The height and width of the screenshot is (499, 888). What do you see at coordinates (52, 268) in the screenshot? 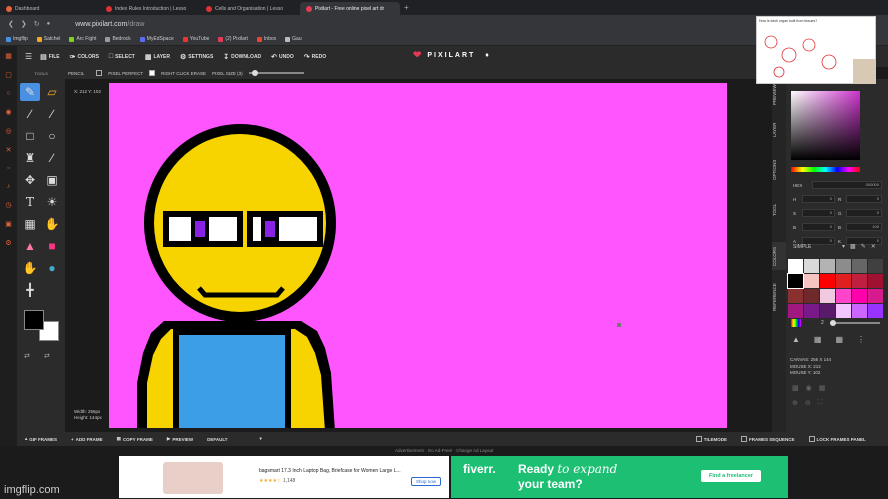
I see `drop-tool-icon: ●` at bounding box center [52, 268].